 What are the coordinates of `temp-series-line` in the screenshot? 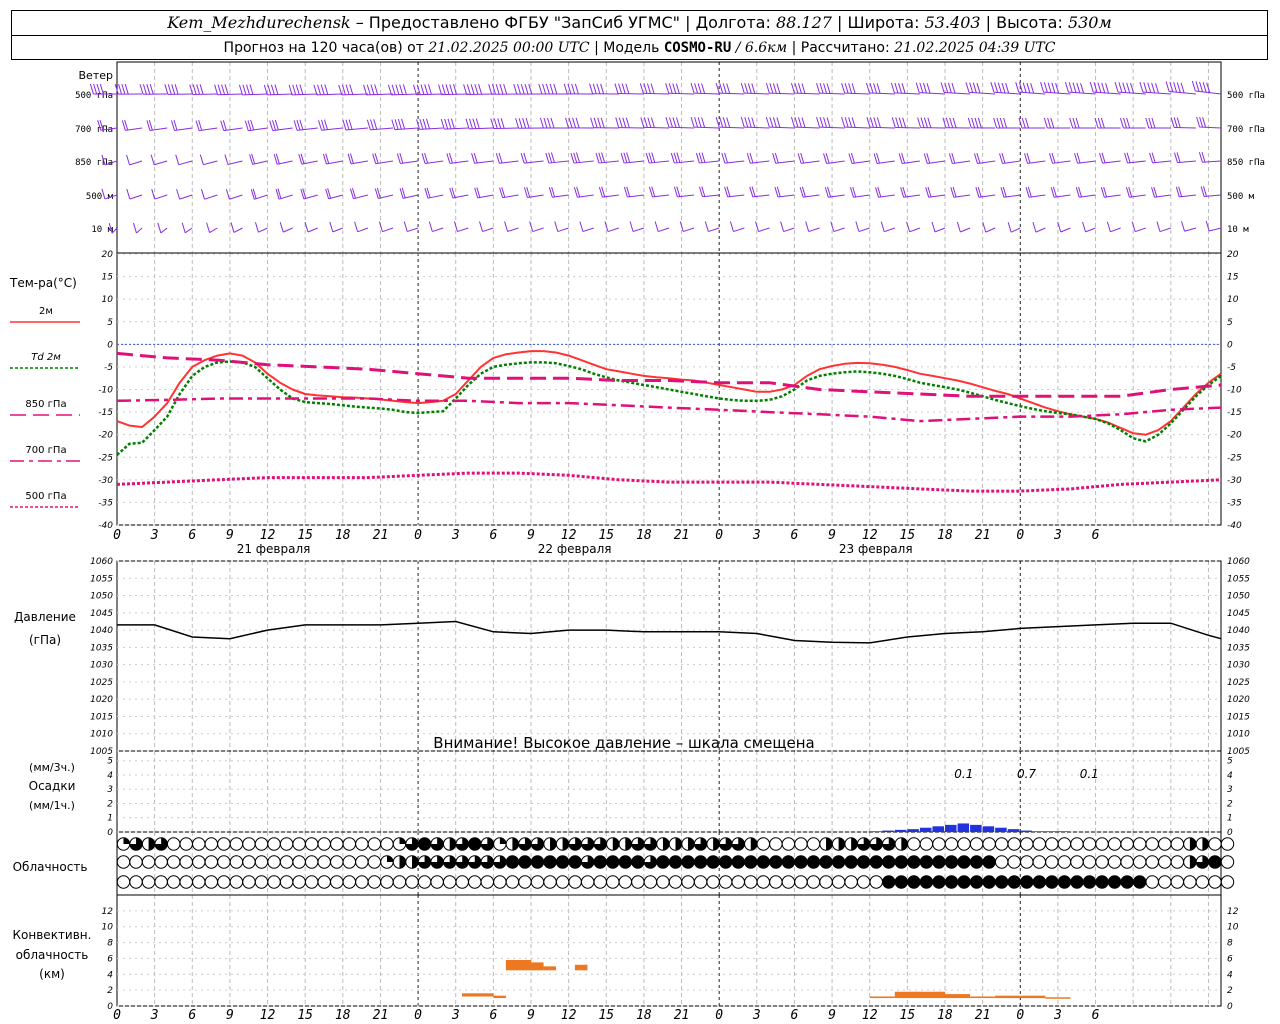 It's located at (669, 393).